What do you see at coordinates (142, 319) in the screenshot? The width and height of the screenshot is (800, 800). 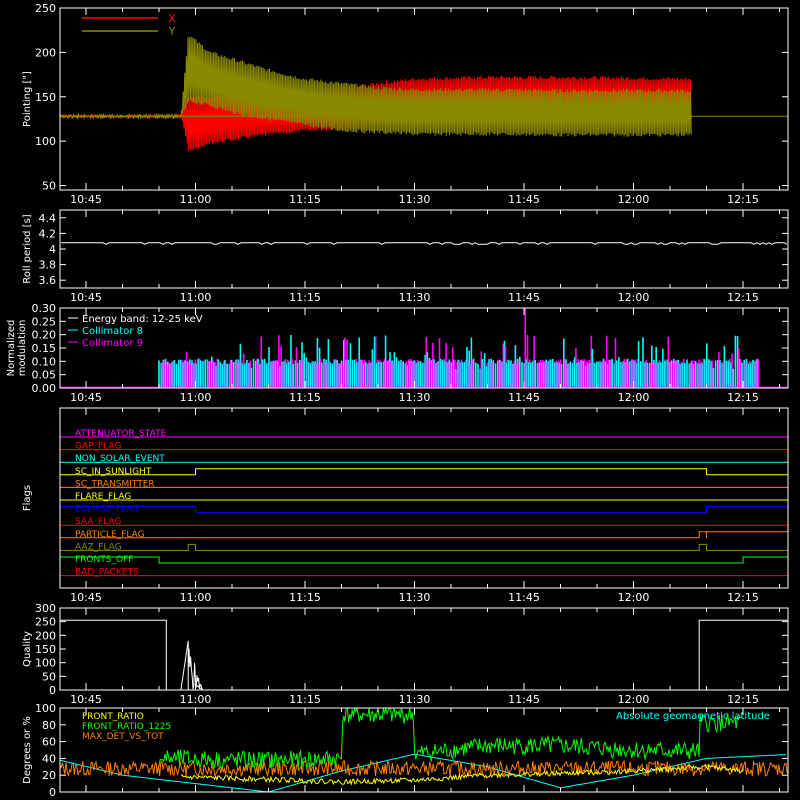 I see `energy-band-annotation: Energy band: 12-25 keV` at bounding box center [142, 319].